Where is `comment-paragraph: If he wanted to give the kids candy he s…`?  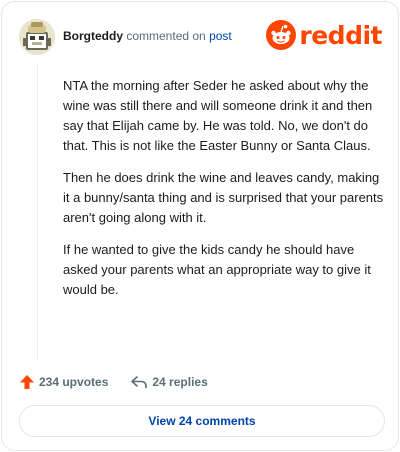 comment-paragraph: If he wanted to give the kids candy he s… is located at coordinates (217, 269).